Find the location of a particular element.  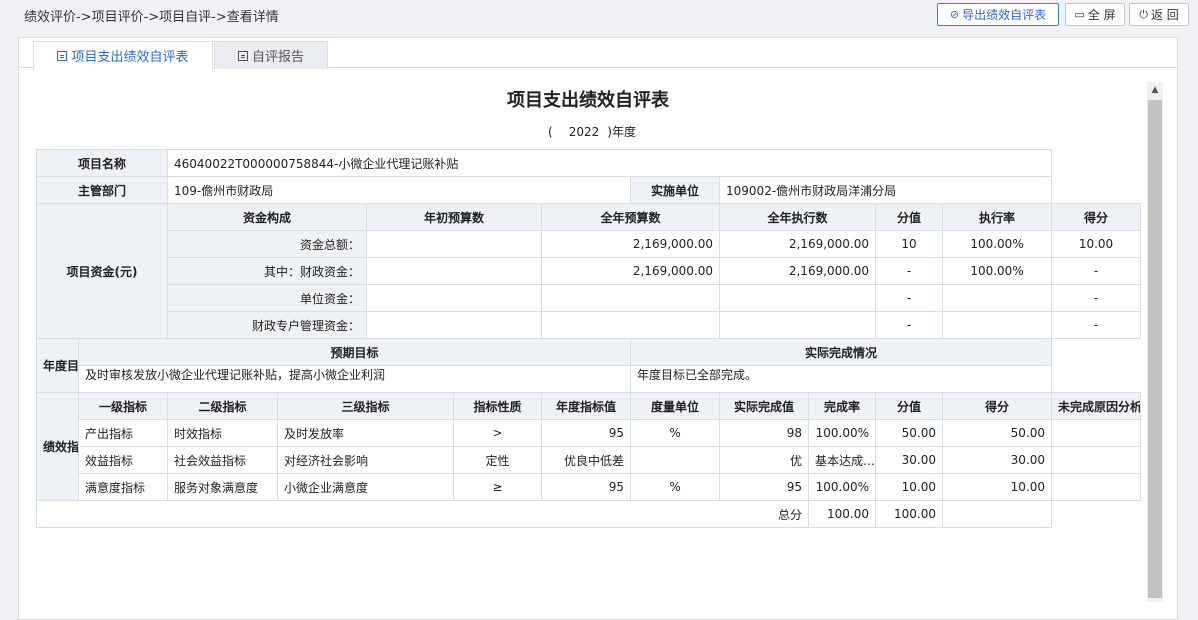

project-name-label: 项目名称 is located at coordinates (102, 163).